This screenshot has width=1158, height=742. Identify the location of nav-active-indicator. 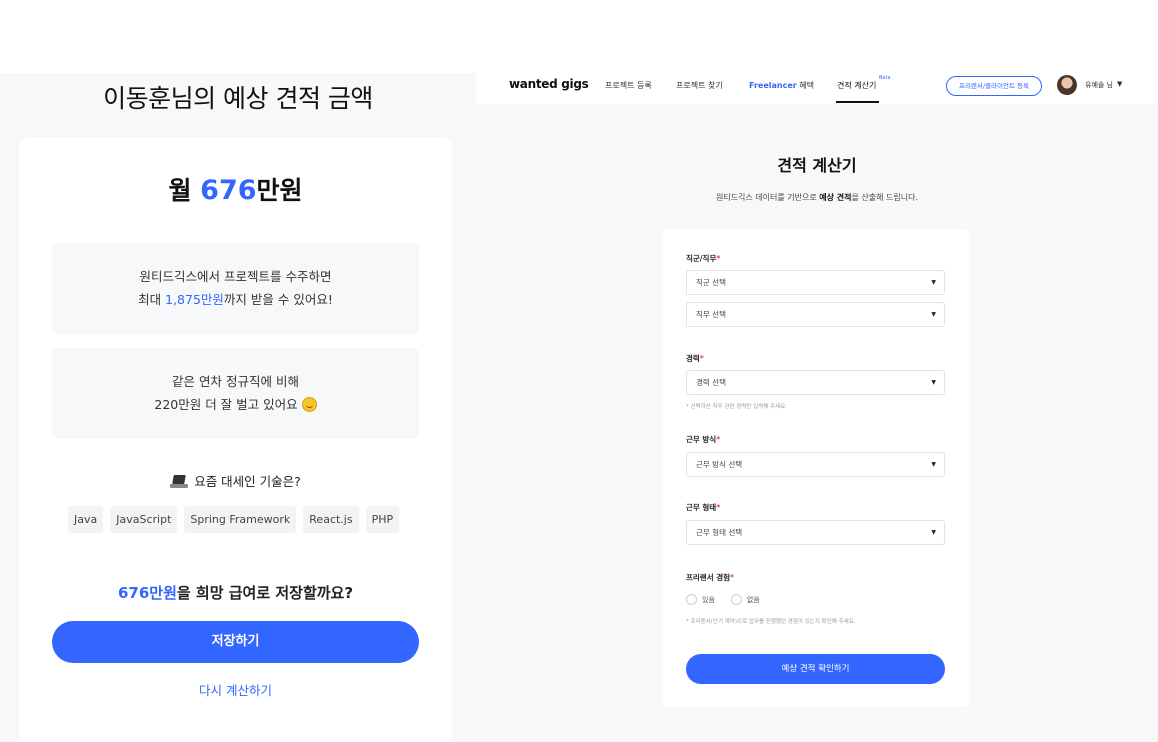
(857, 102).